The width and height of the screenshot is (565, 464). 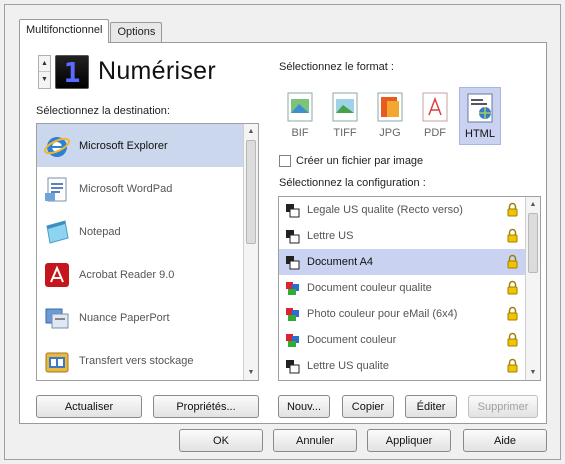 I want to click on list-item-label: Microsoft WordPad, so click(x=126, y=188).